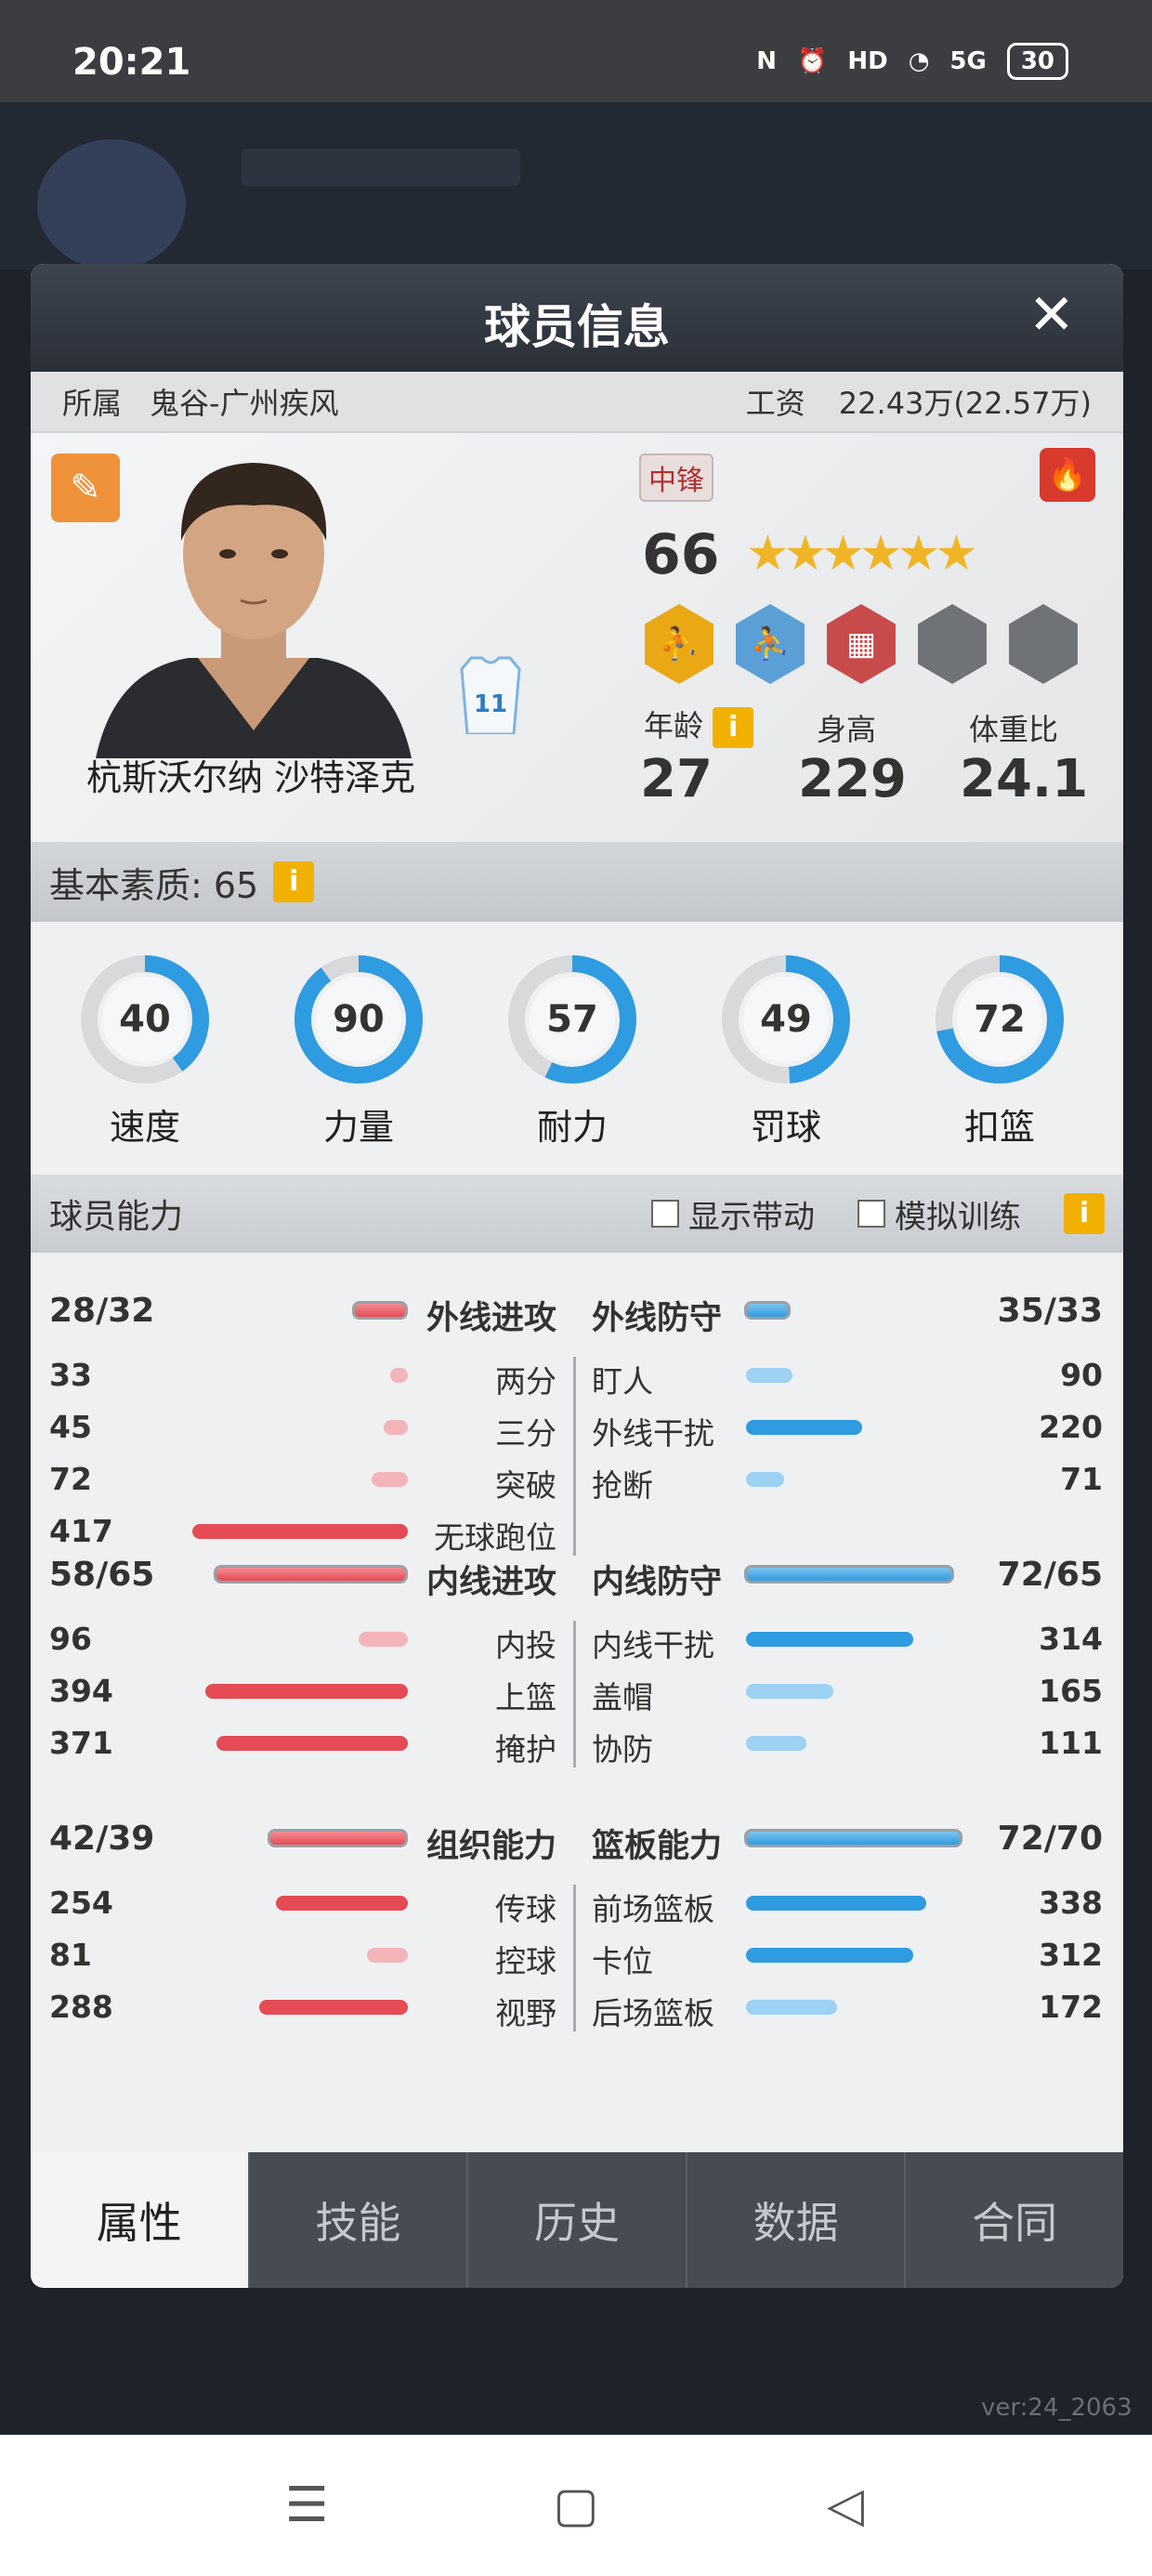  I want to click on ability-label: 外线干扰, so click(653, 1433).